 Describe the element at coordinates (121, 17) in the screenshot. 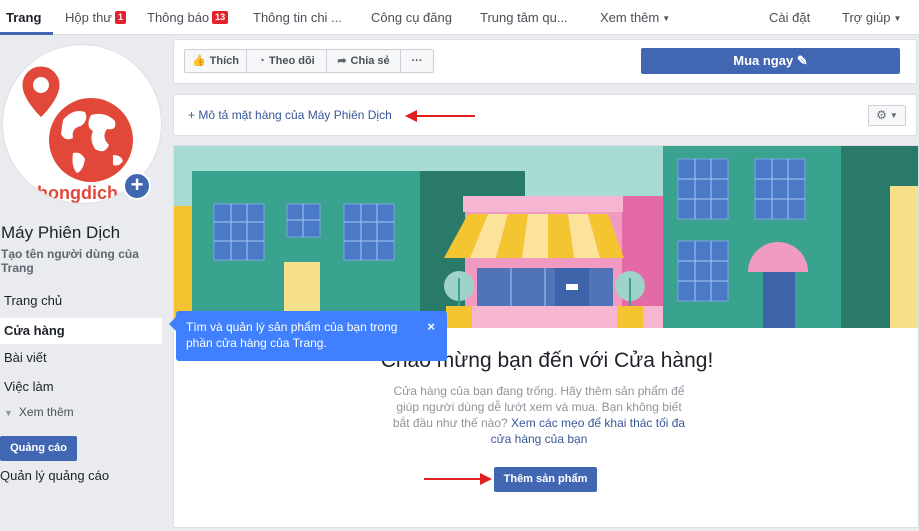

I see `inbox-count-badge: 1` at that location.